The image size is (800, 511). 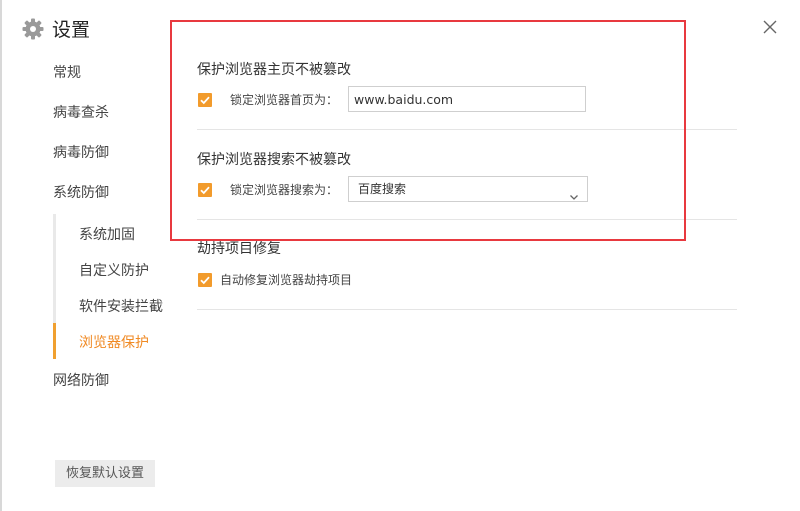 I want to click on sidebar-item-general: 常规, so click(x=67, y=73).